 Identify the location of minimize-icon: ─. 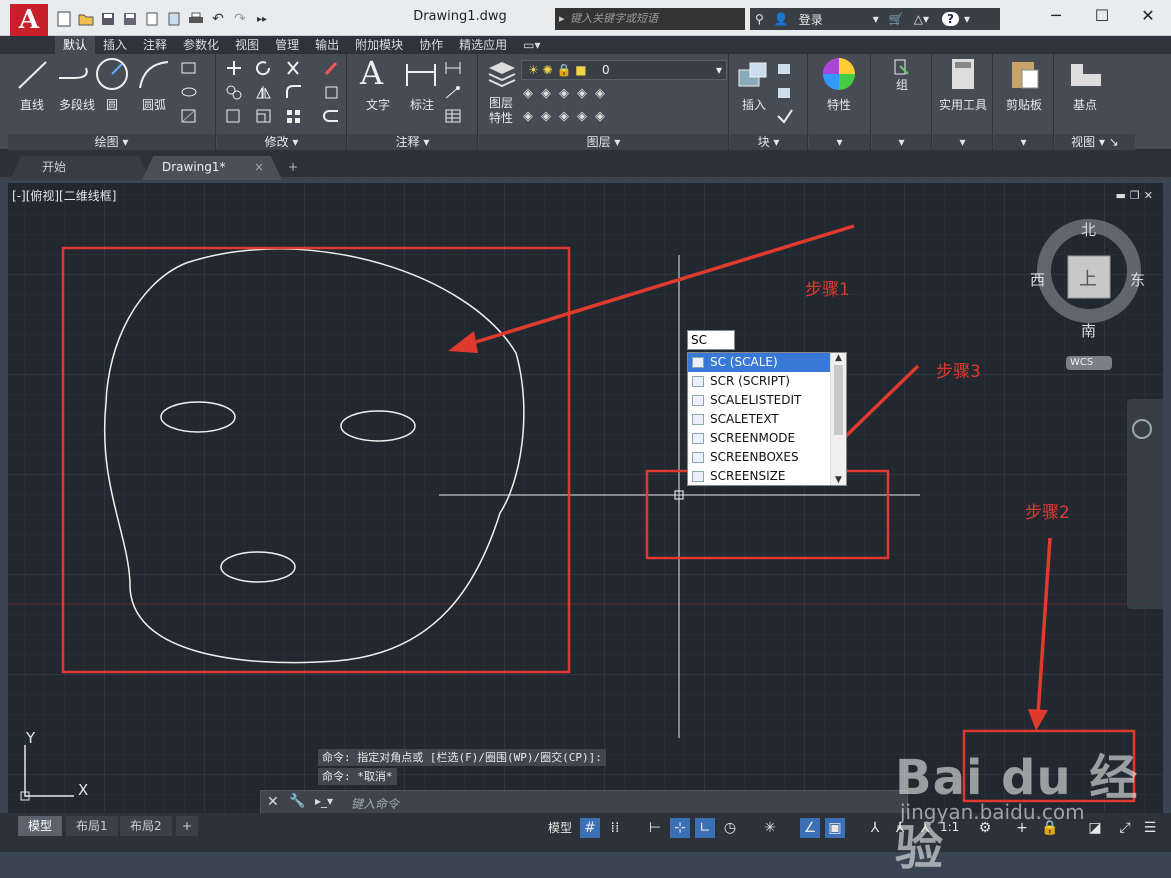
(1056, 15).